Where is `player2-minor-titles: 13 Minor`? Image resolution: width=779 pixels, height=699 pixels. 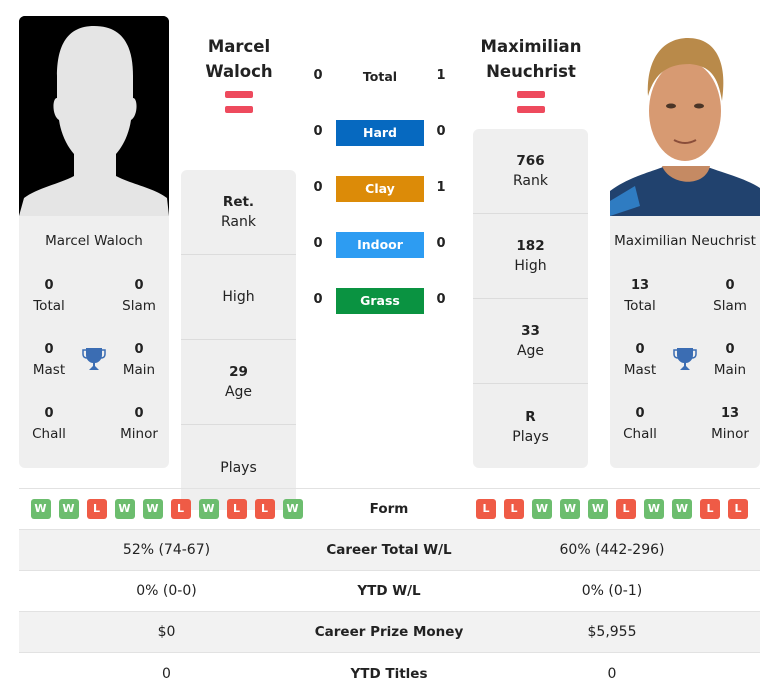 player2-minor-titles: 13 Minor is located at coordinates (730, 424).